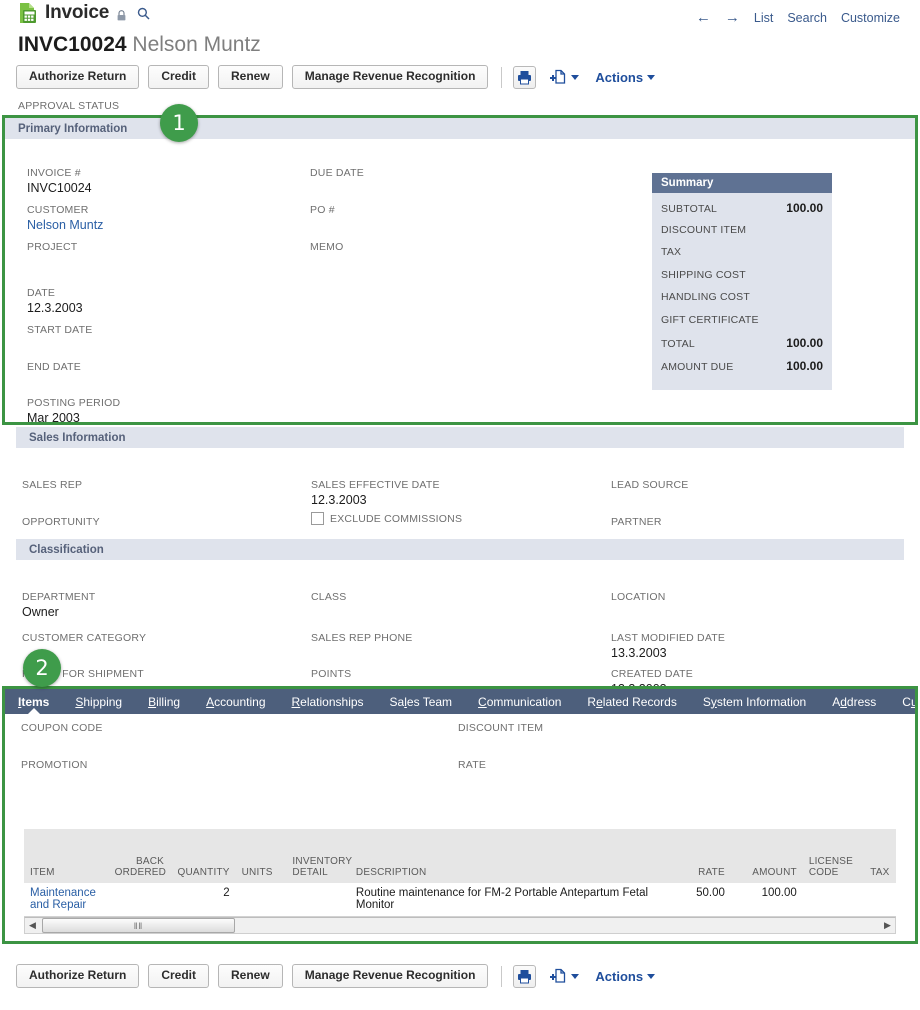 The height and width of the screenshot is (1010, 920). Describe the element at coordinates (704, 229) in the screenshot. I see `summary-label: DISCOUNT ITEM` at that location.